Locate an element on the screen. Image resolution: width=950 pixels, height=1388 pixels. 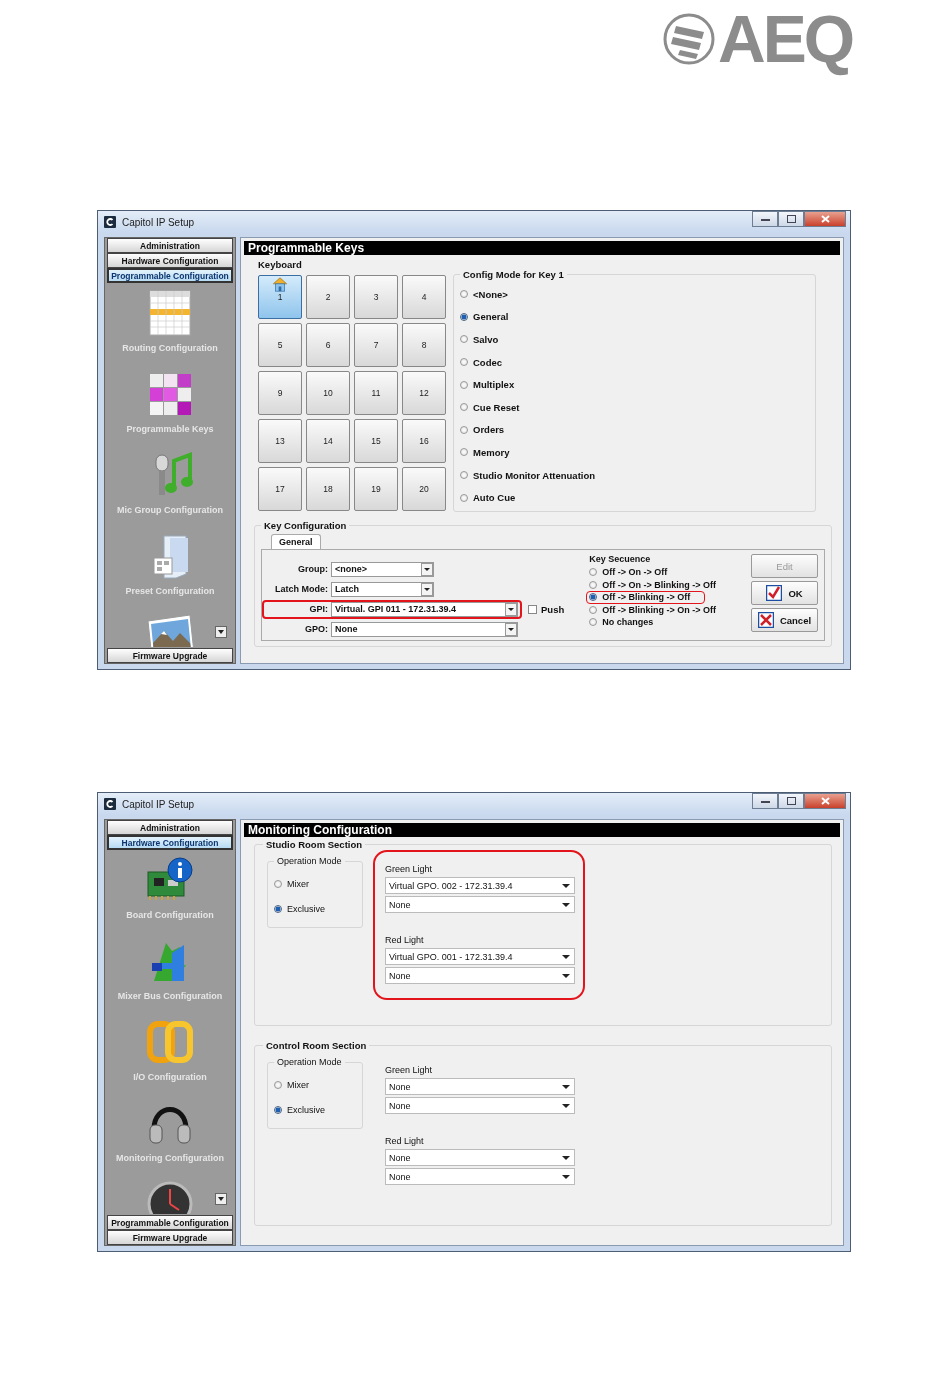
key-button: 5 is located at coordinates (280, 345).